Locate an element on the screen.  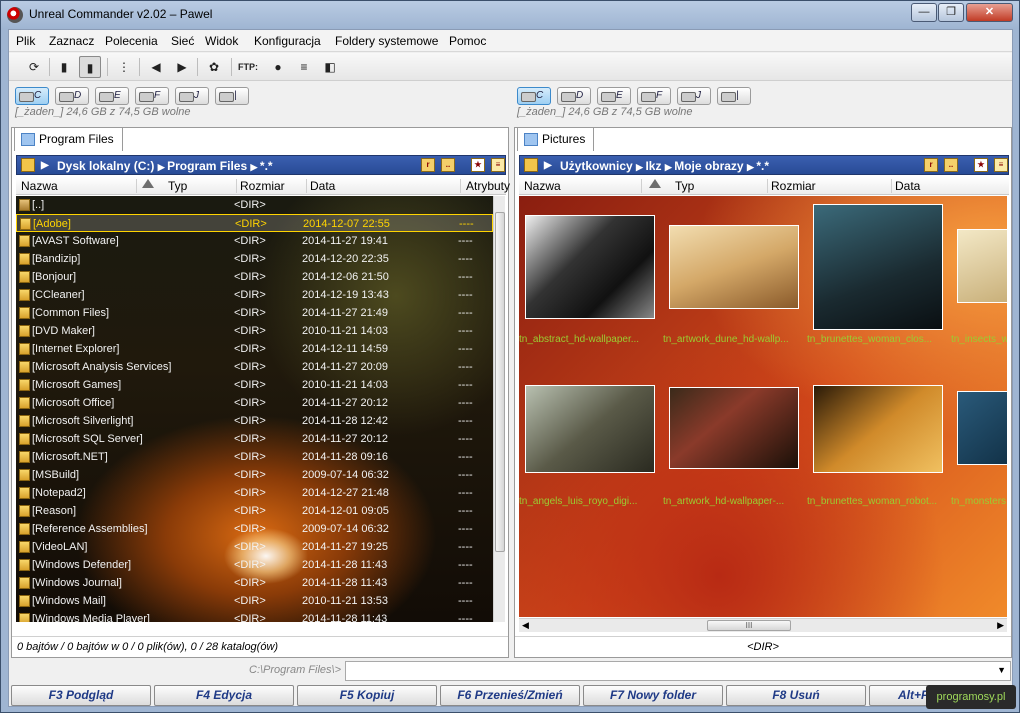
scroll-right-icon: ▶ is located at coordinates (1000, 625).